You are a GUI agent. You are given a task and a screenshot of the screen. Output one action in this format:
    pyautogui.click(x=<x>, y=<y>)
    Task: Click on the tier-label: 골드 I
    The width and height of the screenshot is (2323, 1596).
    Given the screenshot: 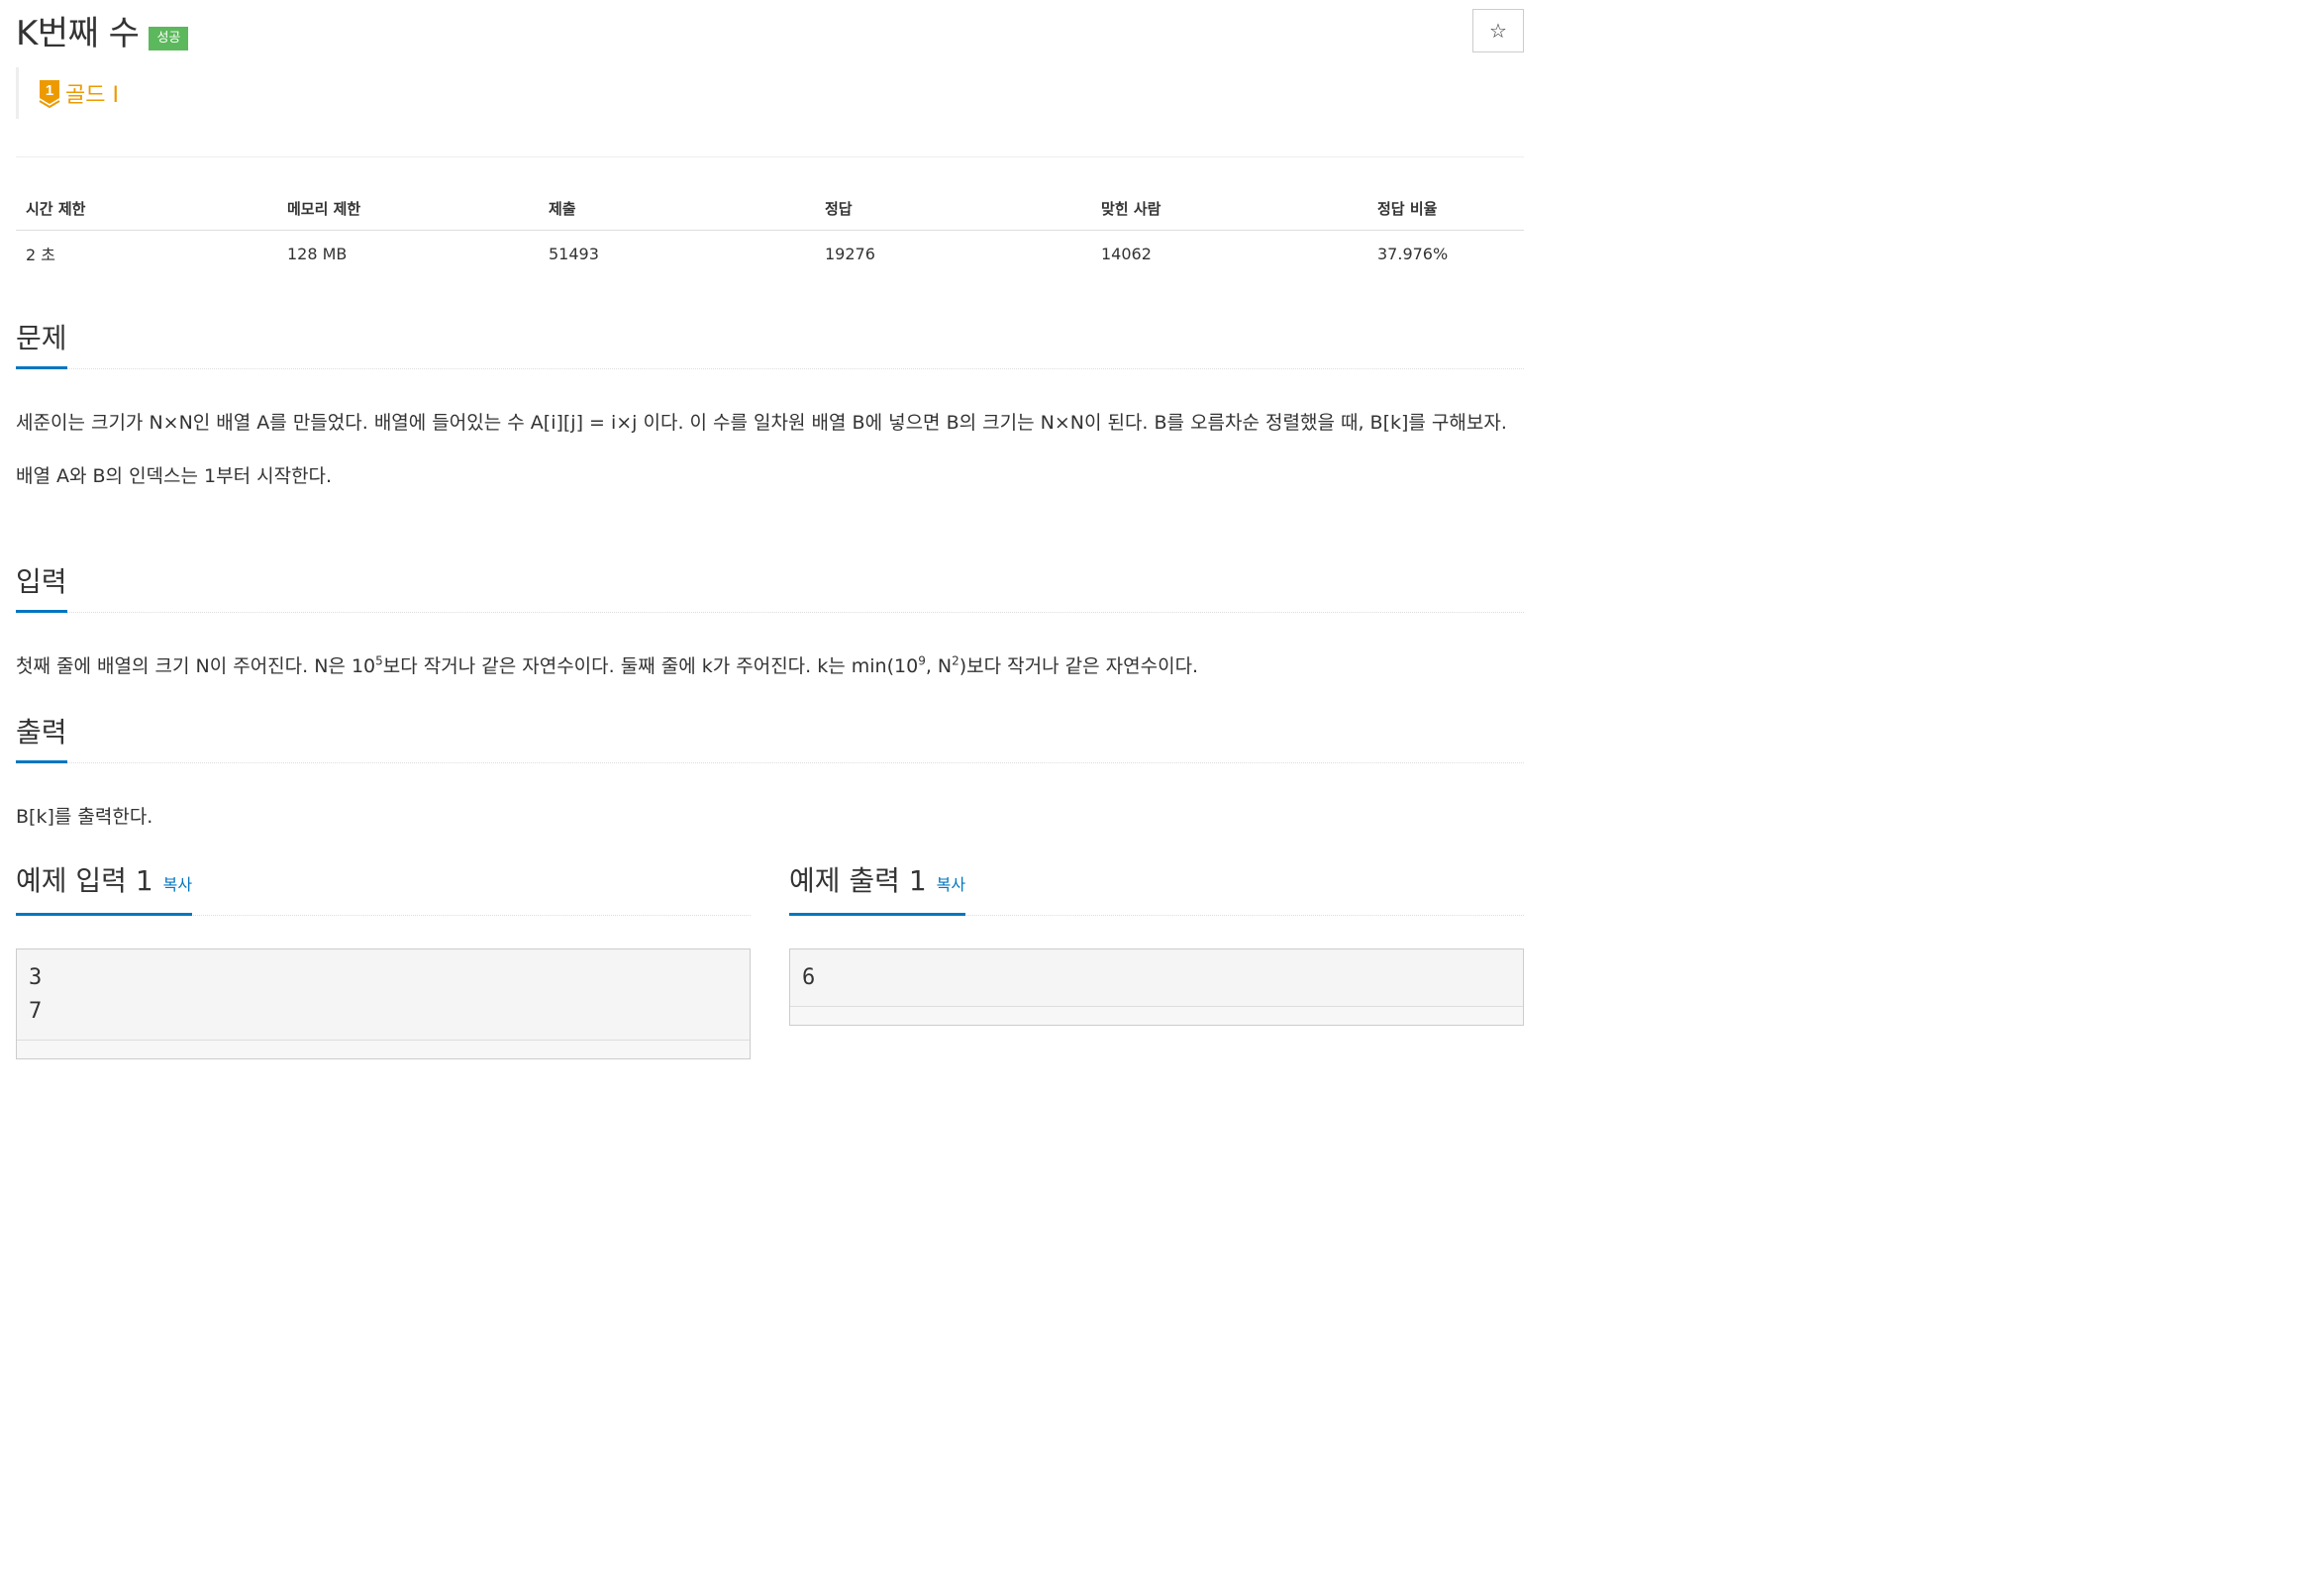 What is the action you would take?
    pyautogui.click(x=92, y=95)
    